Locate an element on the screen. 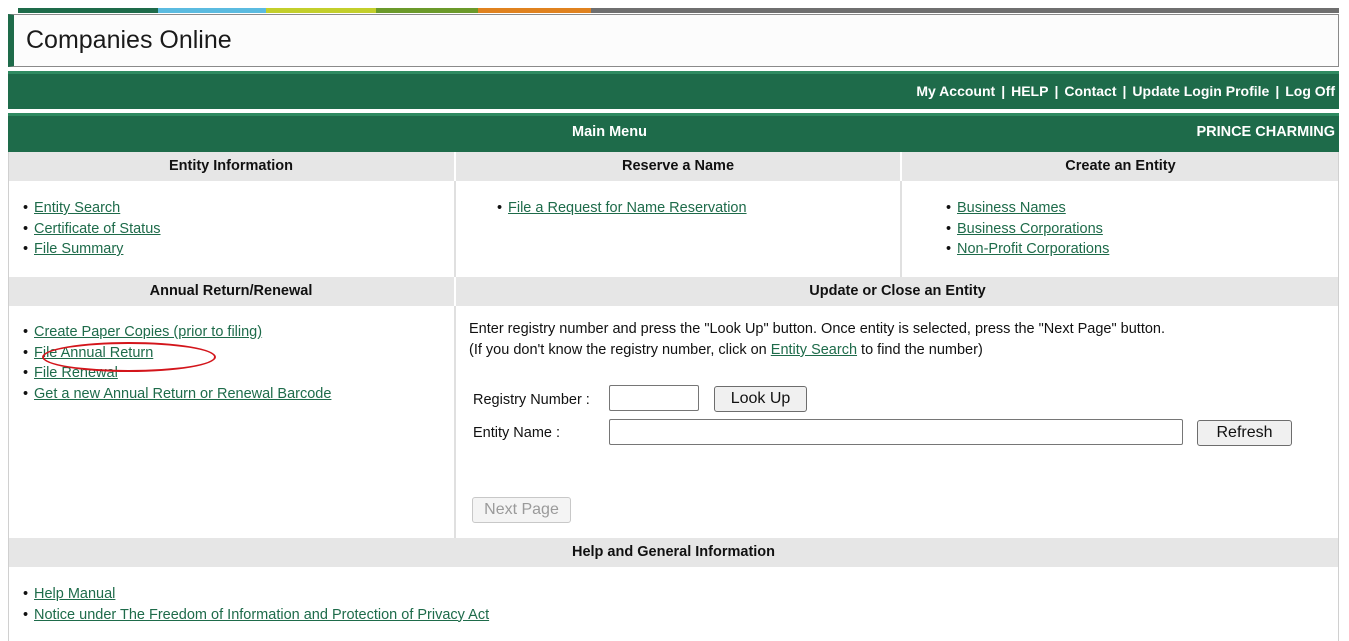  contact-link: Contact is located at coordinates (1090, 91).